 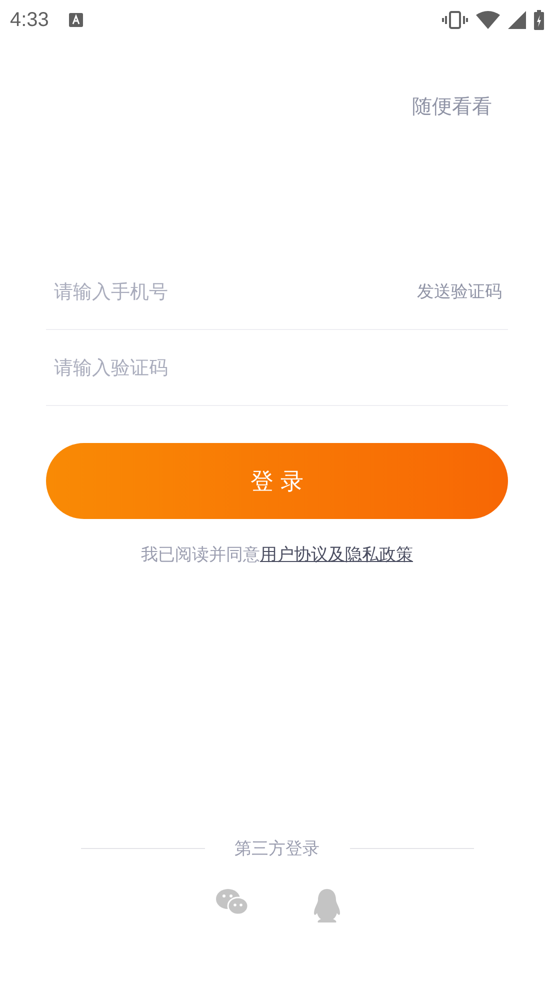 What do you see at coordinates (235, 292) in the screenshot?
I see `phone-input-field: 请输入手机号` at bounding box center [235, 292].